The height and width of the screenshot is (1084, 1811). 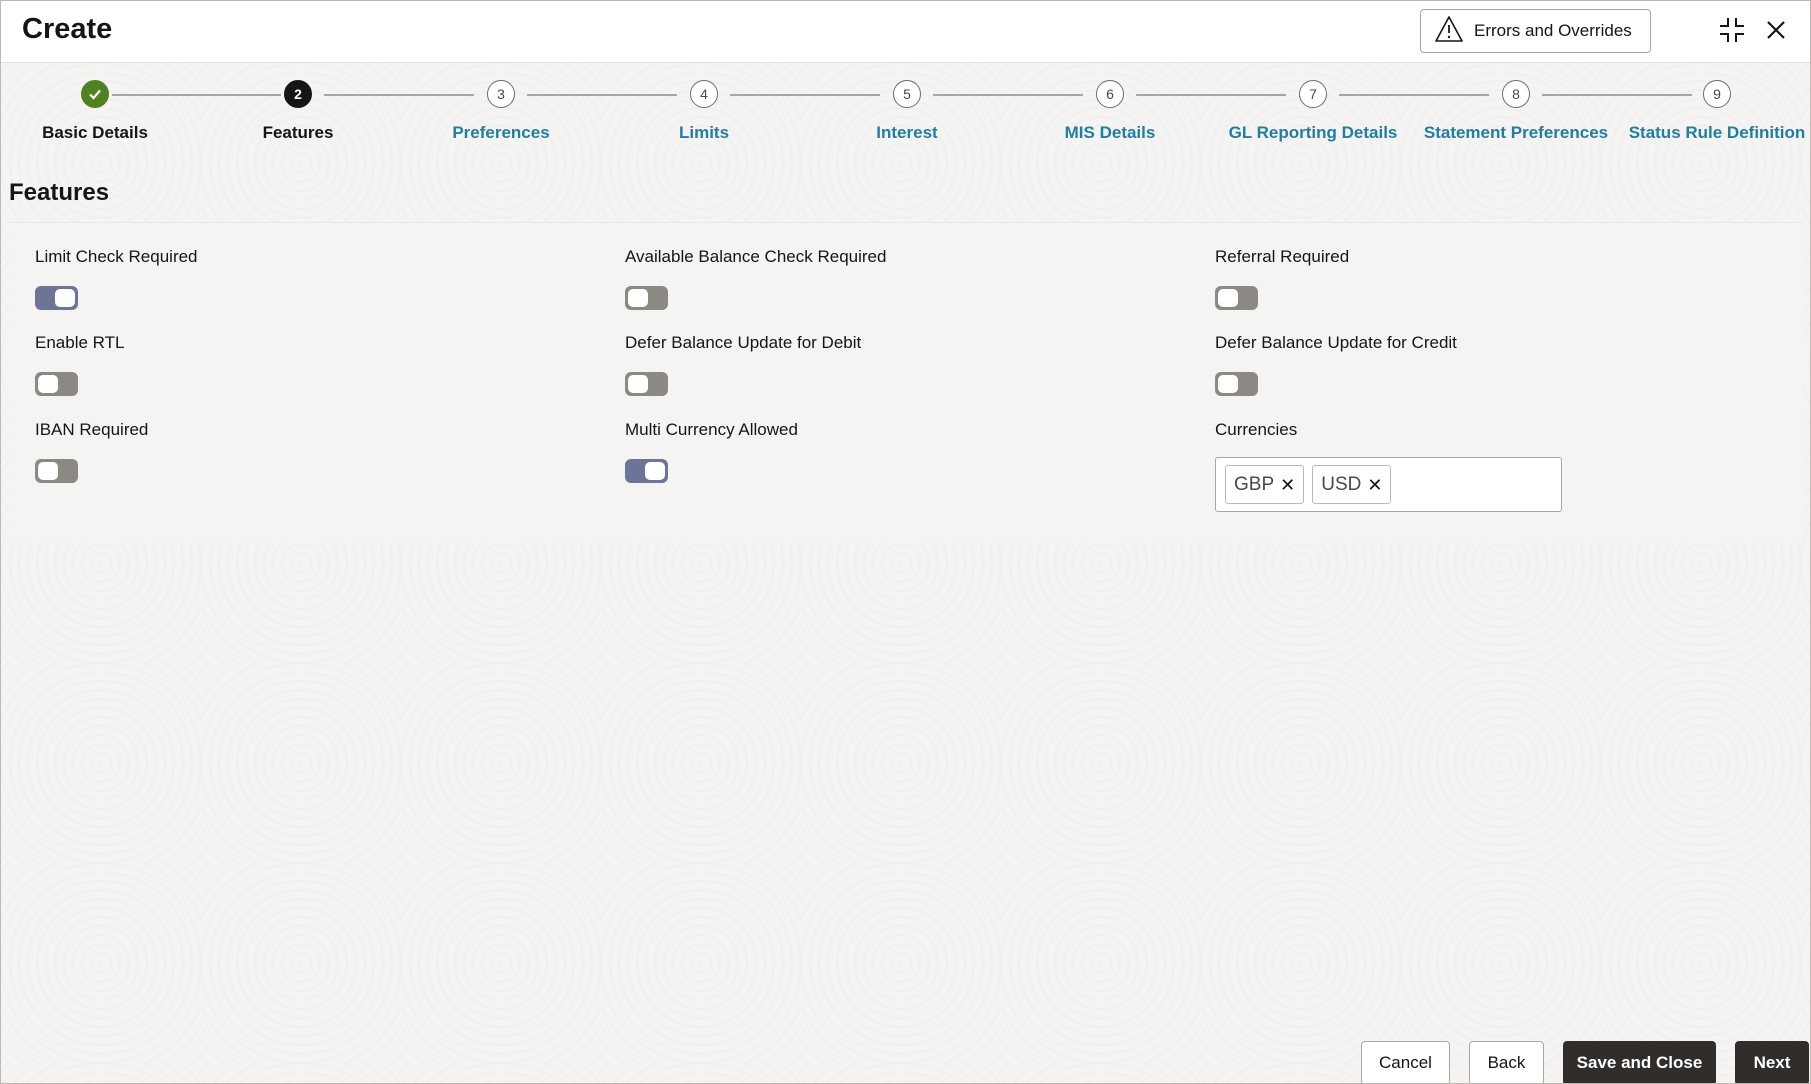 What do you see at coordinates (56, 298) in the screenshot?
I see `limit-check-required-toggle` at bounding box center [56, 298].